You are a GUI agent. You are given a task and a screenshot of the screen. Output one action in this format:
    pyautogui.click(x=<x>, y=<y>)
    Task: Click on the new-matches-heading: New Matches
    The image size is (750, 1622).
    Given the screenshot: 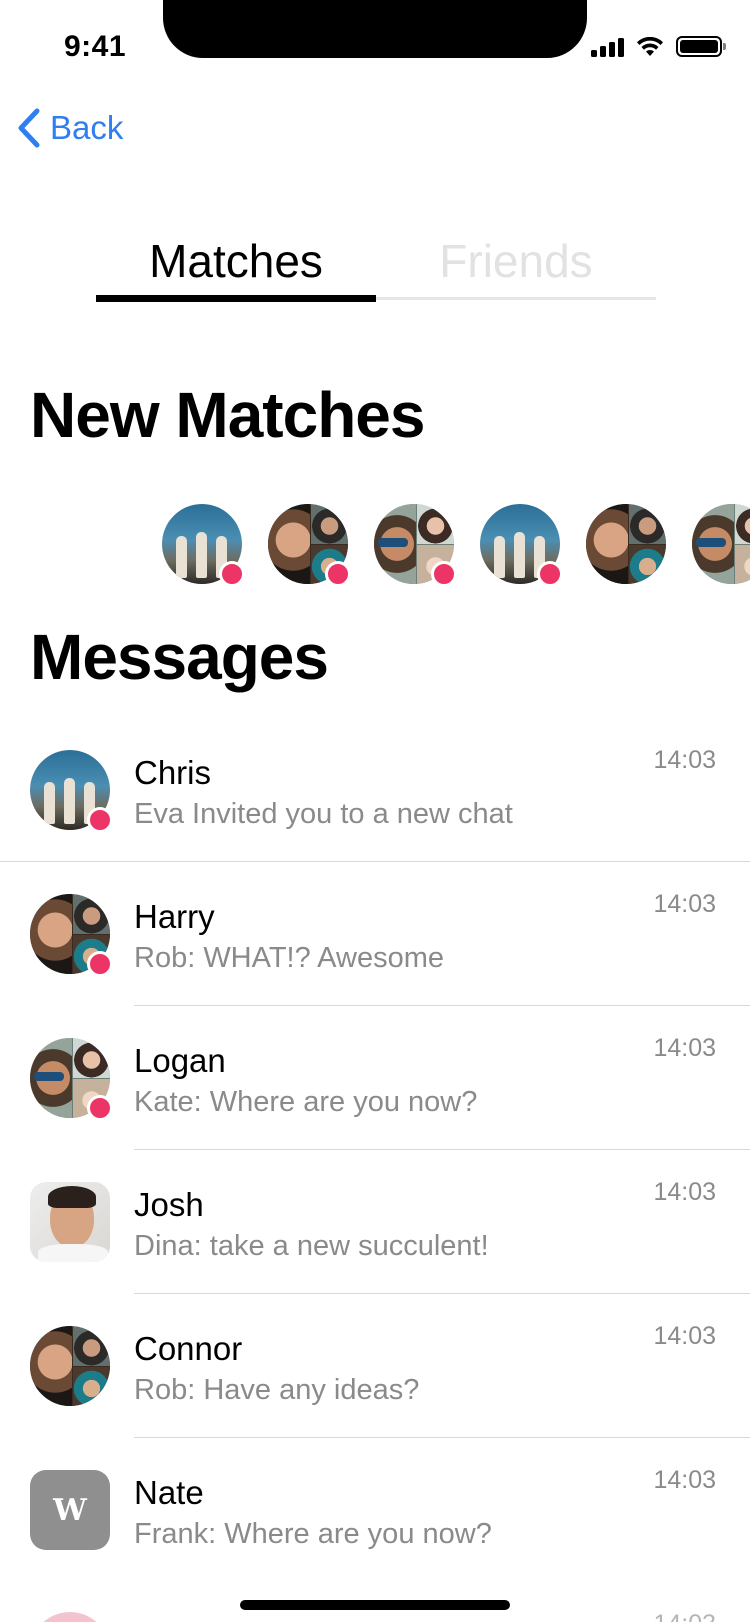 What is the action you would take?
    pyautogui.click(x=227, y=415)
    